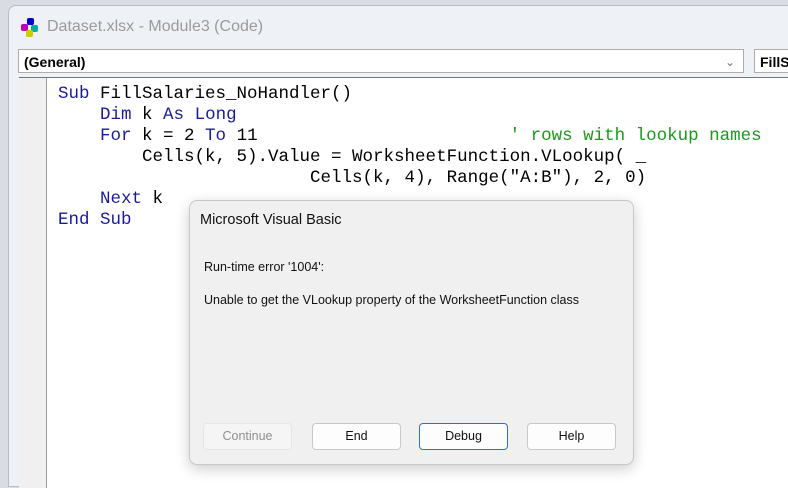 The height and width of the screenshot is (488, 788). I want to click on code-line: Cells(k, 4), Range("A:B"), 2, 0), so click(478, 178).